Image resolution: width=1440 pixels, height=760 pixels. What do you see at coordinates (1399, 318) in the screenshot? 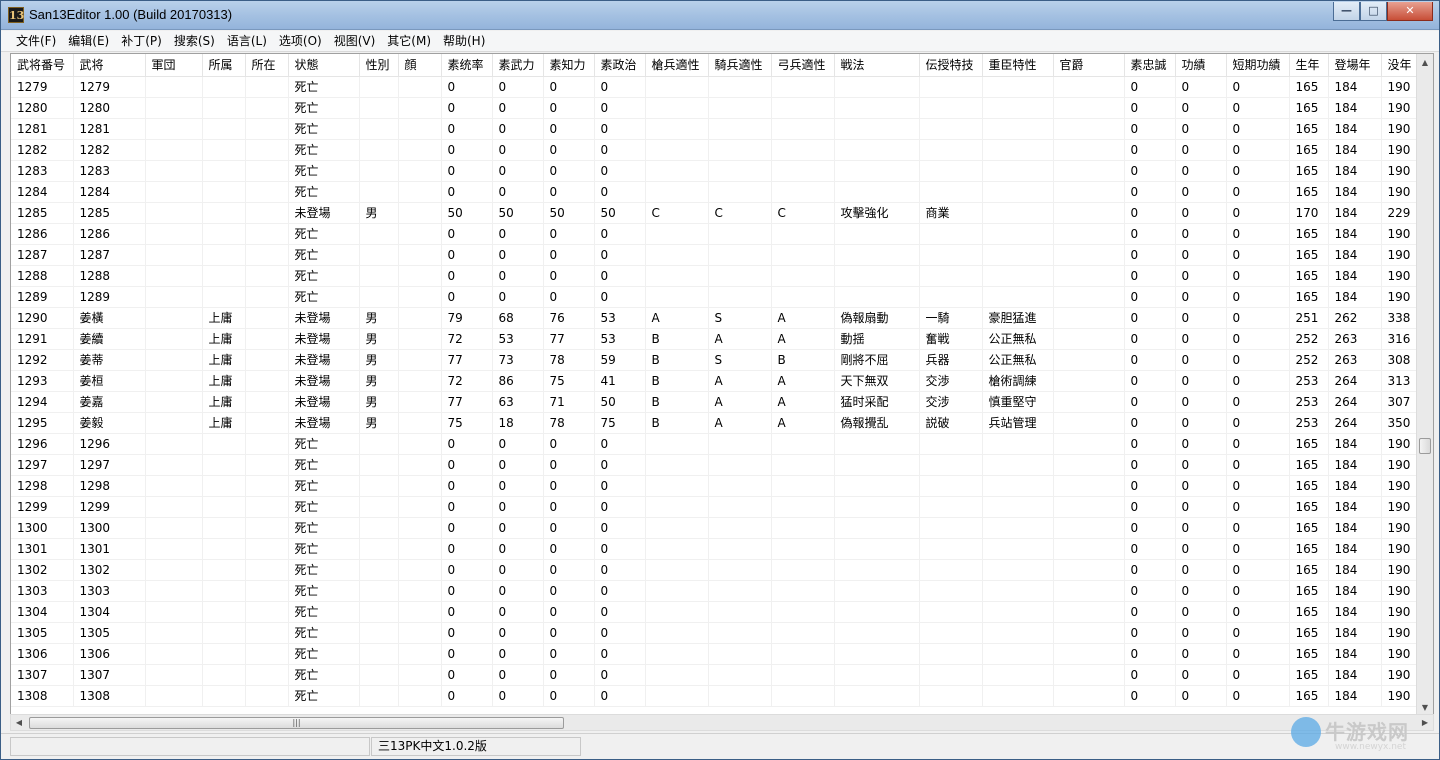
I see `table-cell: 338` at bounding box center [1399, 318].